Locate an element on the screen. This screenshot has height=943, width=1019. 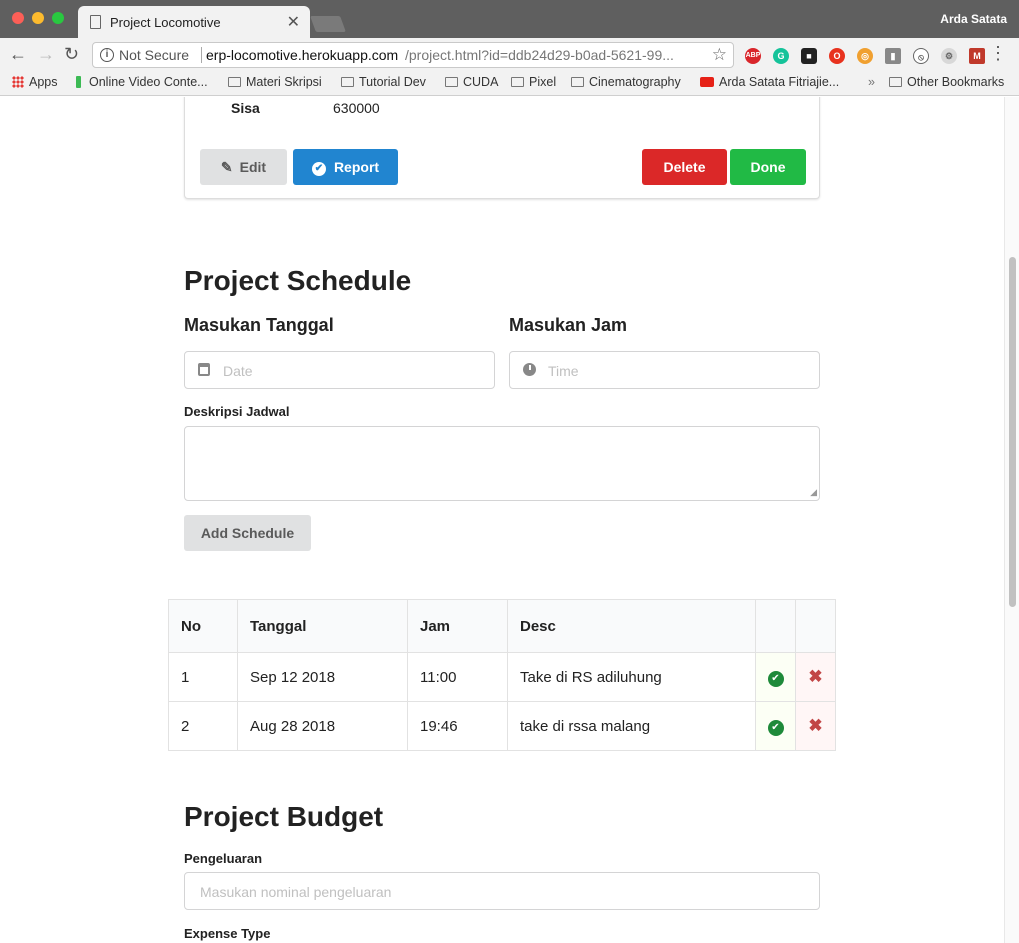
url-domain: erp-locomotive.herokuapp.com is located at coordinates (302, 55).